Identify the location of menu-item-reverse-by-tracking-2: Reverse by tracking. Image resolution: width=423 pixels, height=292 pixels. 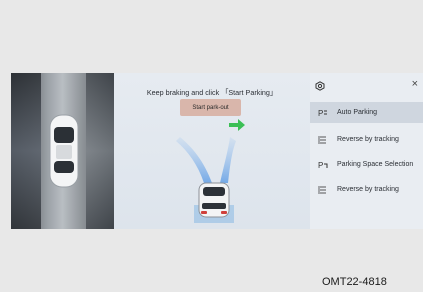
(366, 189).